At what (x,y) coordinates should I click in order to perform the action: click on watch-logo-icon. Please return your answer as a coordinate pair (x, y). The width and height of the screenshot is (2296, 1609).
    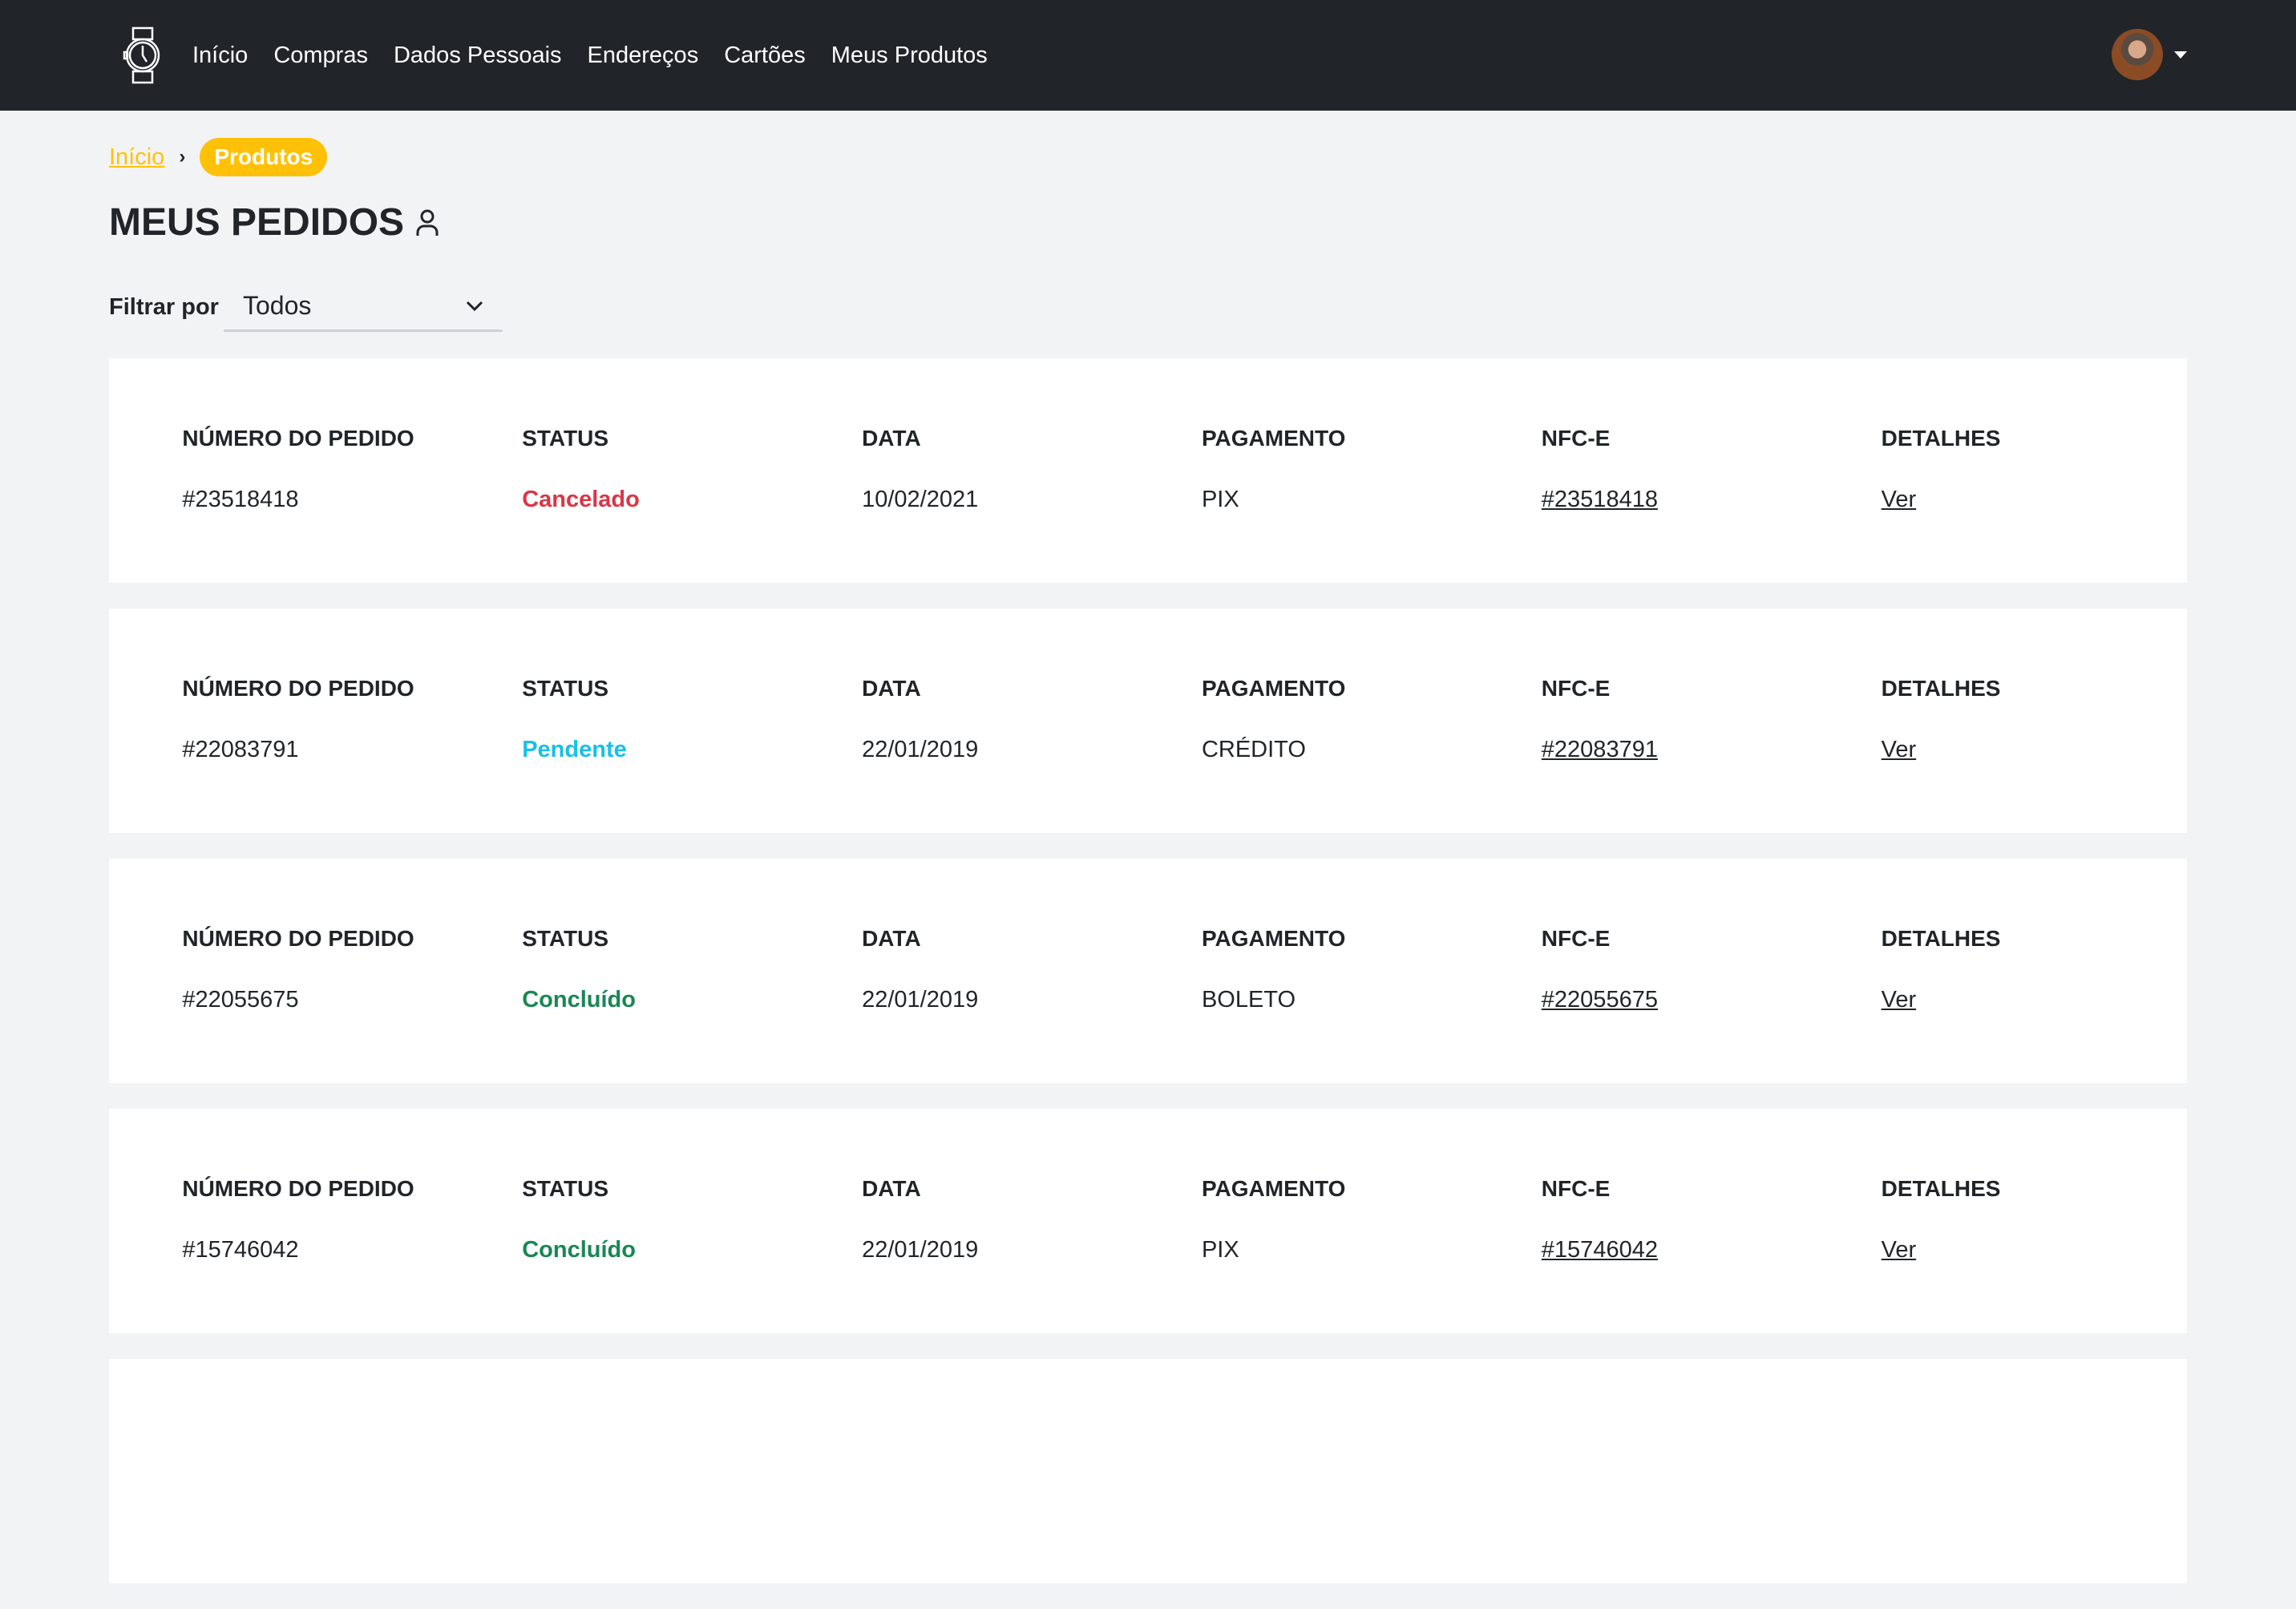
    Looking at the image, I should click on (142, 55).